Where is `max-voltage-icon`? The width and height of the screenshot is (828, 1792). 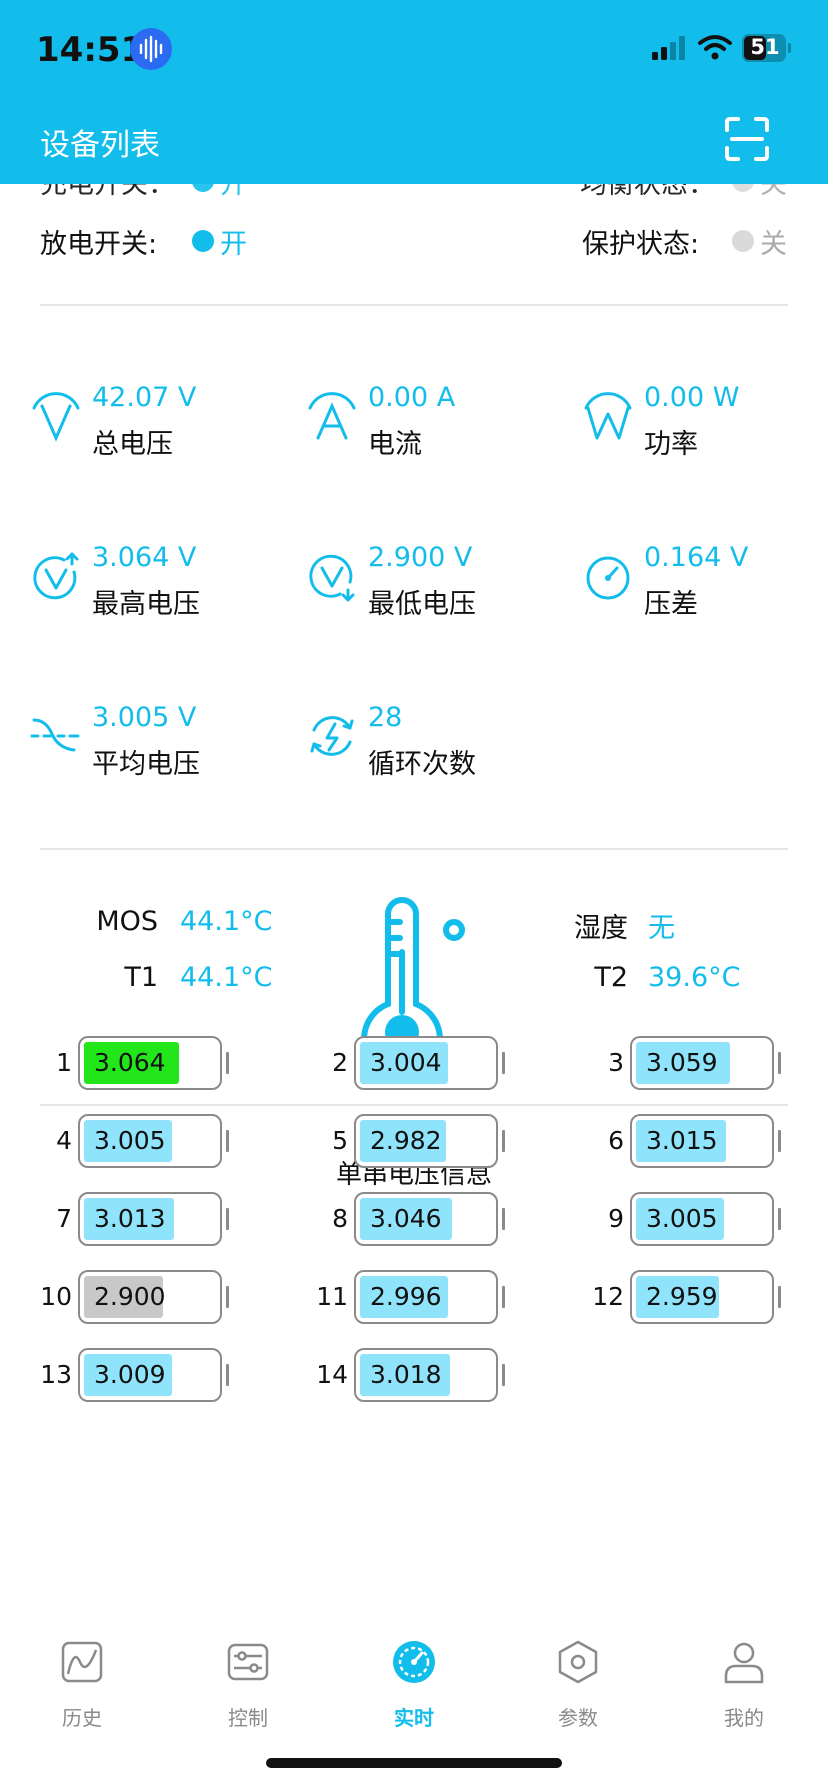 max-voltage-icon is located at coordinates (56, 576).